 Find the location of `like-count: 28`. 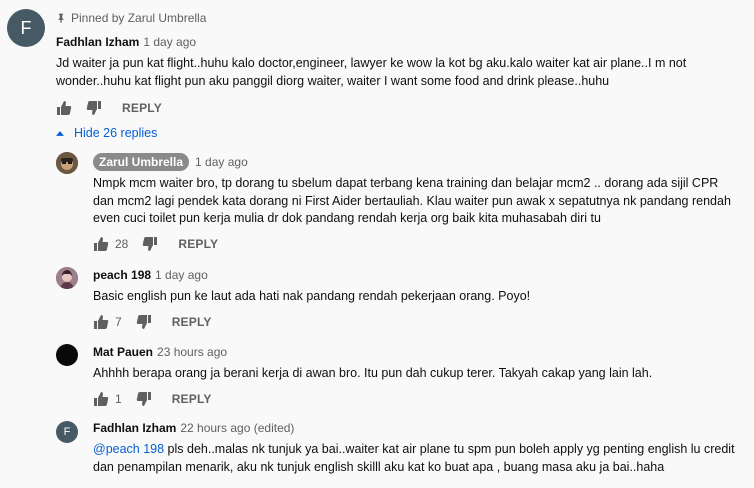

like-count: 28 is located at coordinates (122, 244).